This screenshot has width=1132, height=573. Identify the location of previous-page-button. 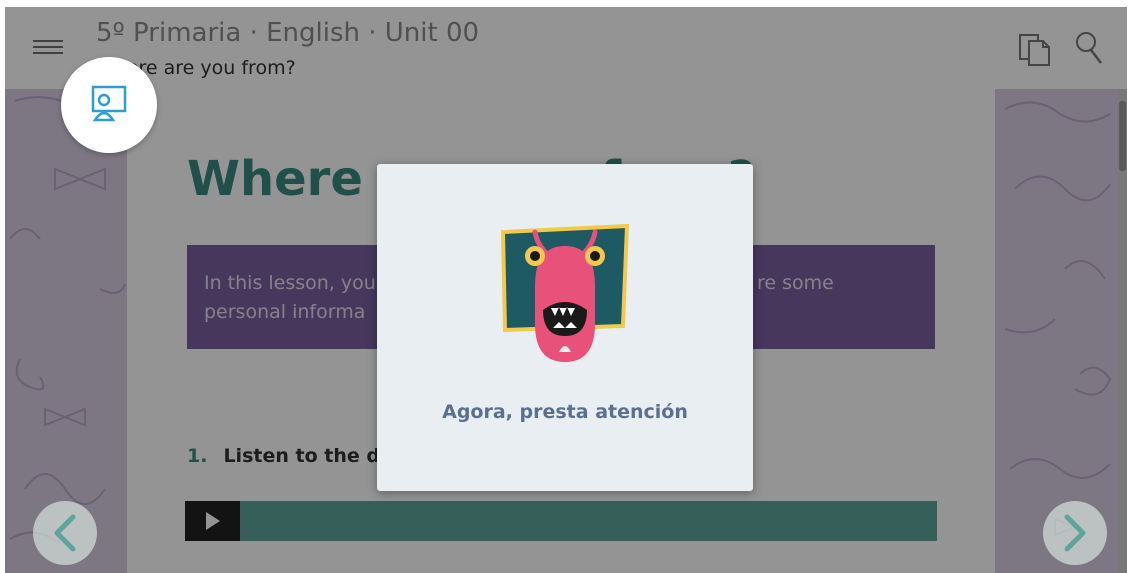
(65, 533).